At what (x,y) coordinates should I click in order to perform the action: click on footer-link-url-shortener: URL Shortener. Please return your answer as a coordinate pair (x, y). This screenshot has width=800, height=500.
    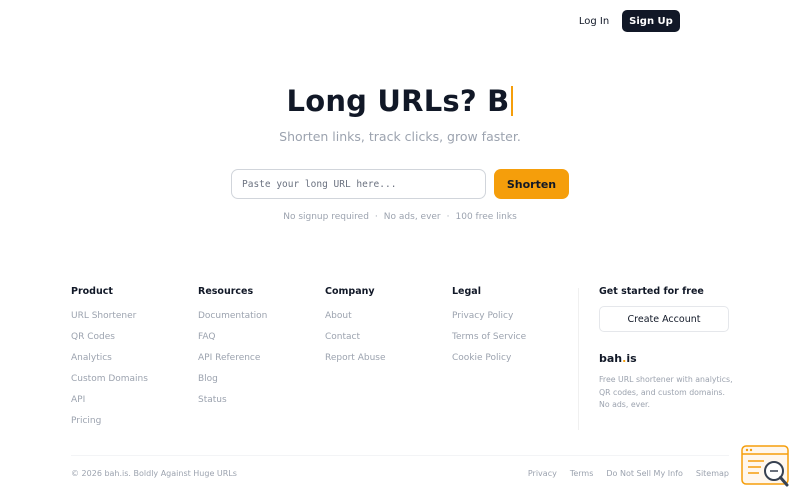
    Looking at the image, I should click on (109, 320).